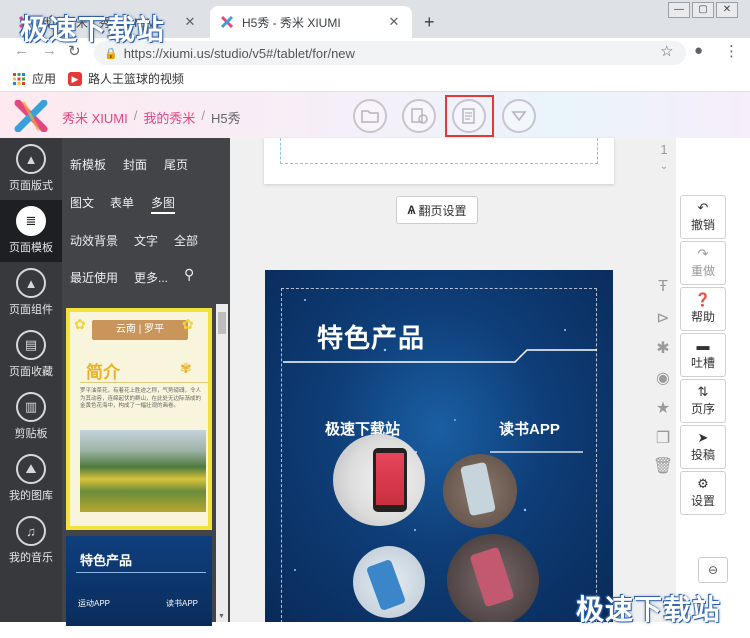 This screenshot has height=638, width=750. Describe the element at coordinates (702, 271) in the screenshot. I see `redo-label: 重做` at that location.